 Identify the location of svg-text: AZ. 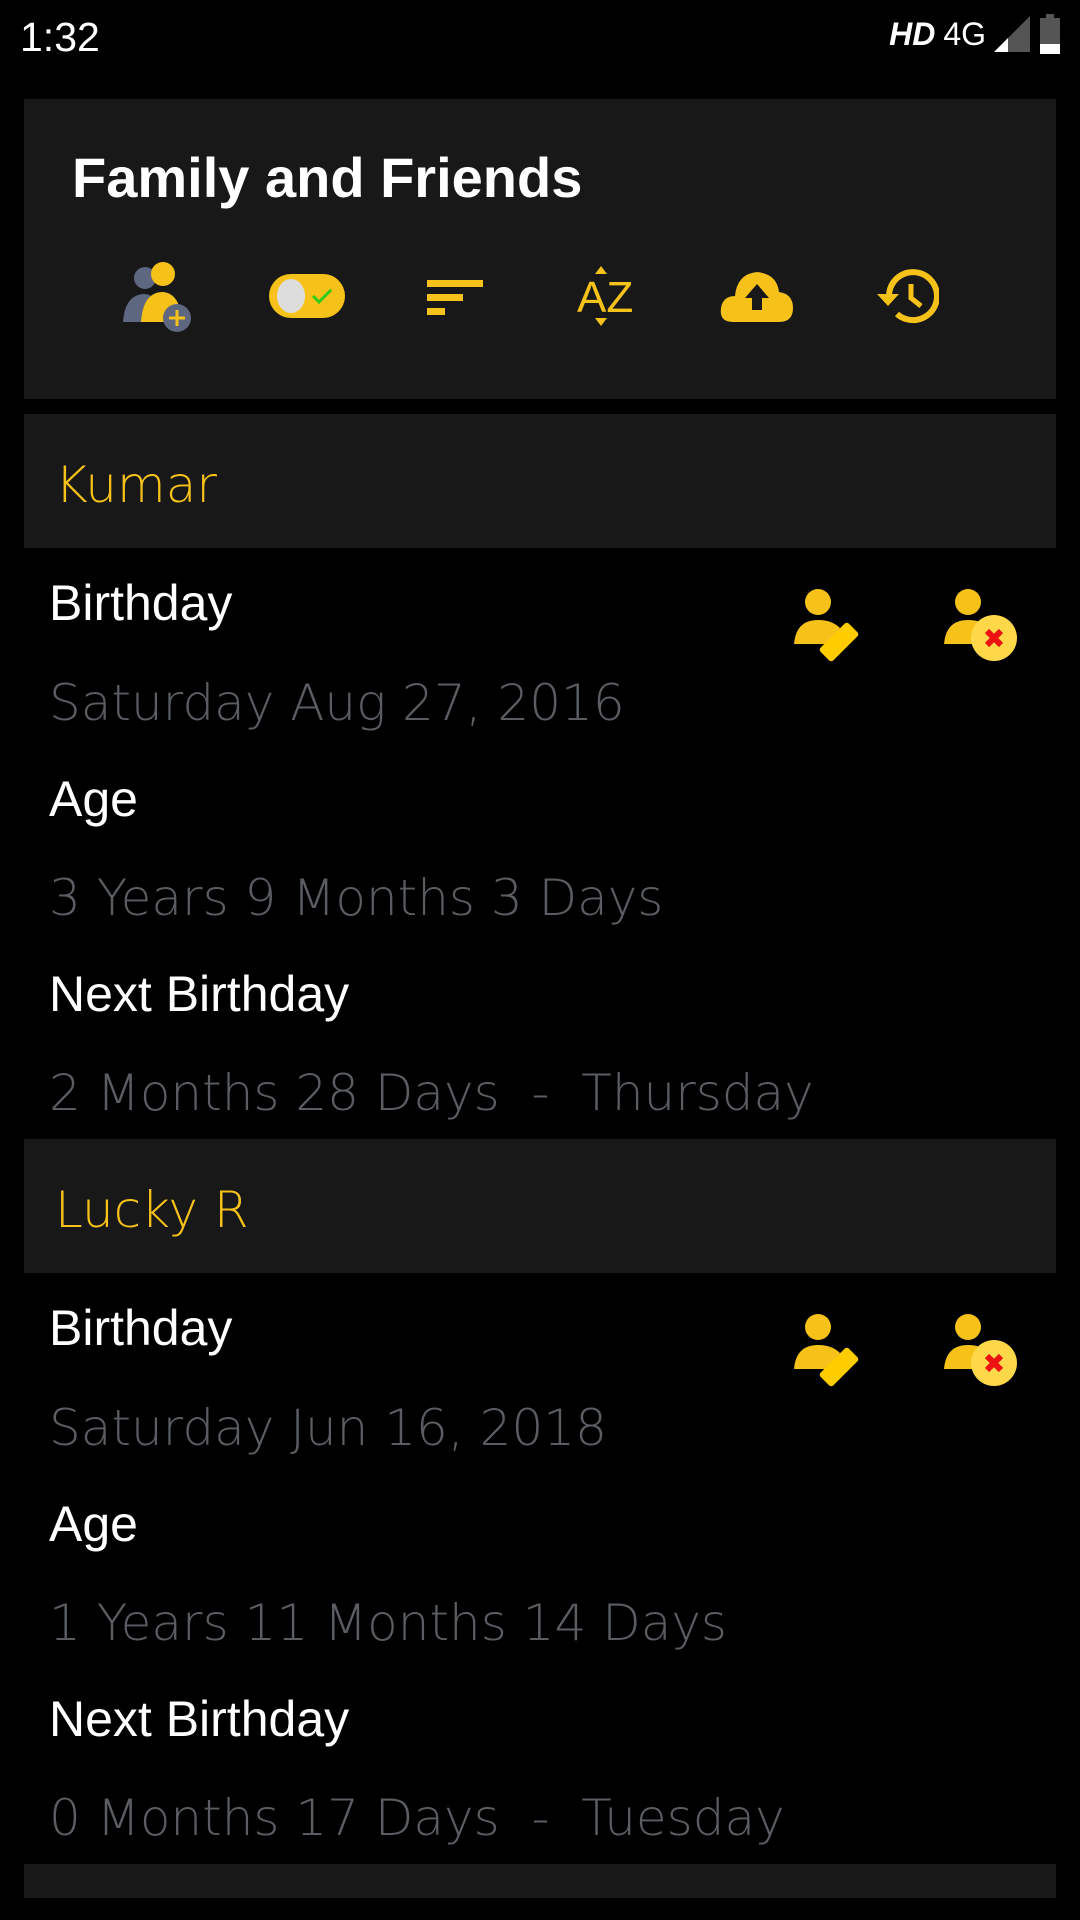
(605, 297).